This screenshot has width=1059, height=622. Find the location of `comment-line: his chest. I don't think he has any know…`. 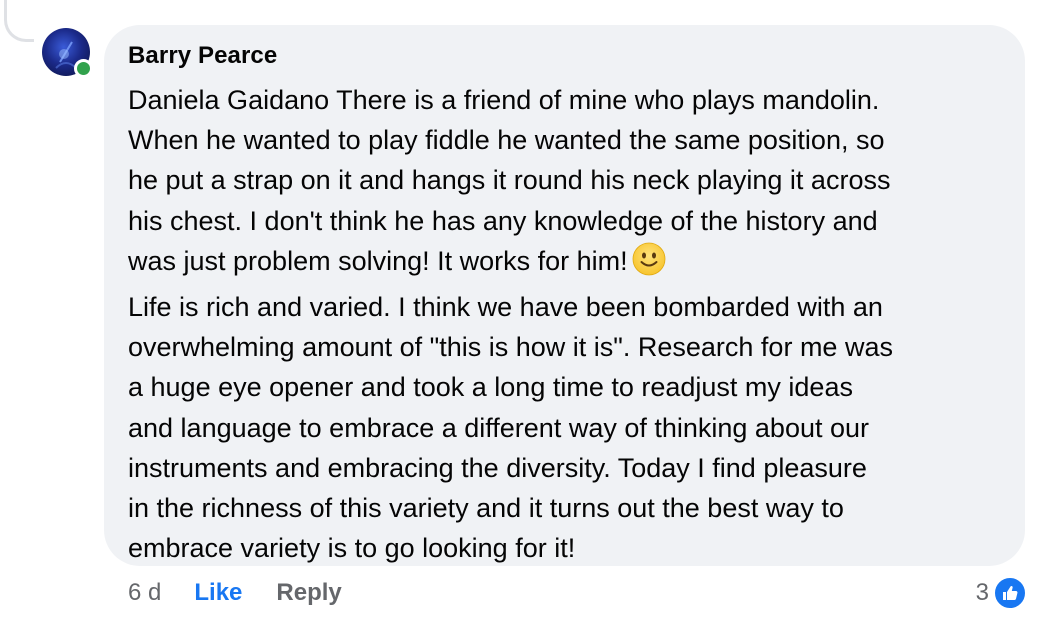

comment-line: his chest. I don't think he has any know… is located at coordinates (503, 220).